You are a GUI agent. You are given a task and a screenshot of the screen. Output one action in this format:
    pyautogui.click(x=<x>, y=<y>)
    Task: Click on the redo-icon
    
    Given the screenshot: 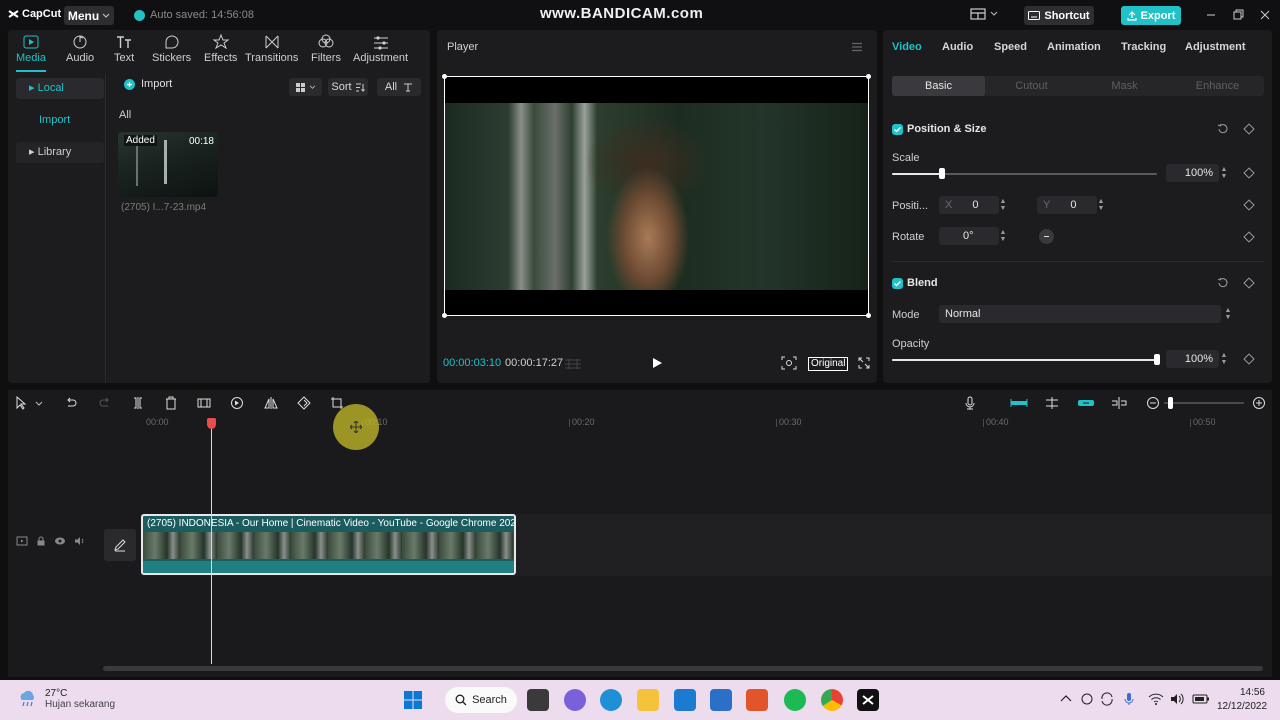 What is the action you would take?
    pyautogui.click(x=105, y=403)
    